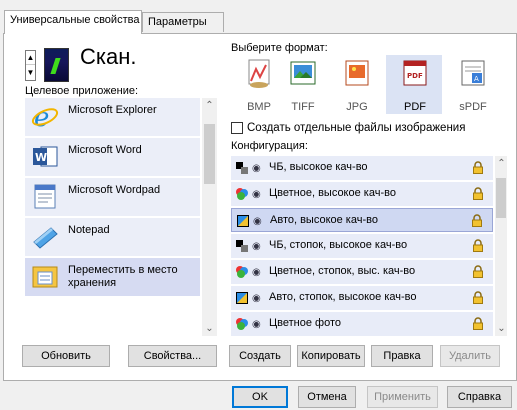  Describe the element at coordinates (45, 277) in the screenshot. I see `storage-folder-icon` at that location.